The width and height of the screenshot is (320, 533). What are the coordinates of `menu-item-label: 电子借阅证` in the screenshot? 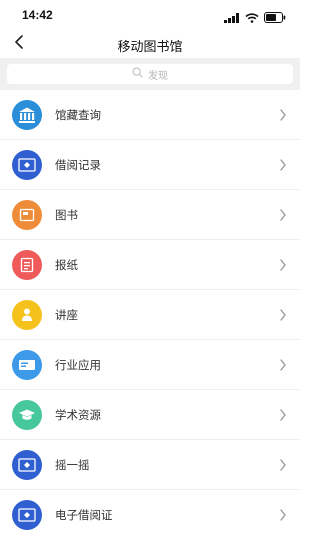 It's located at (84, 516).